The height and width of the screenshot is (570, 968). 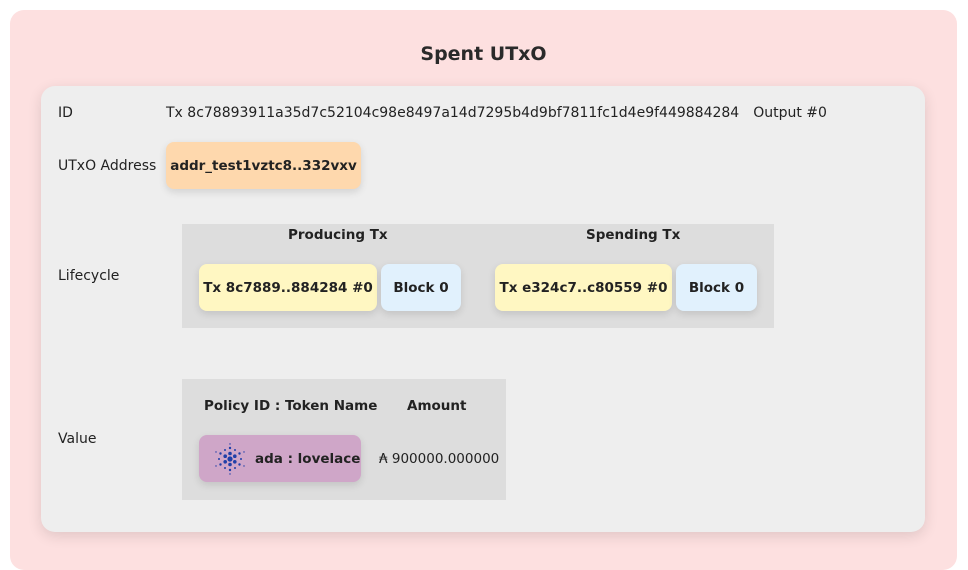 I want to click on producing-tx-heading: Producing Tx, so click(x=338, y=235).